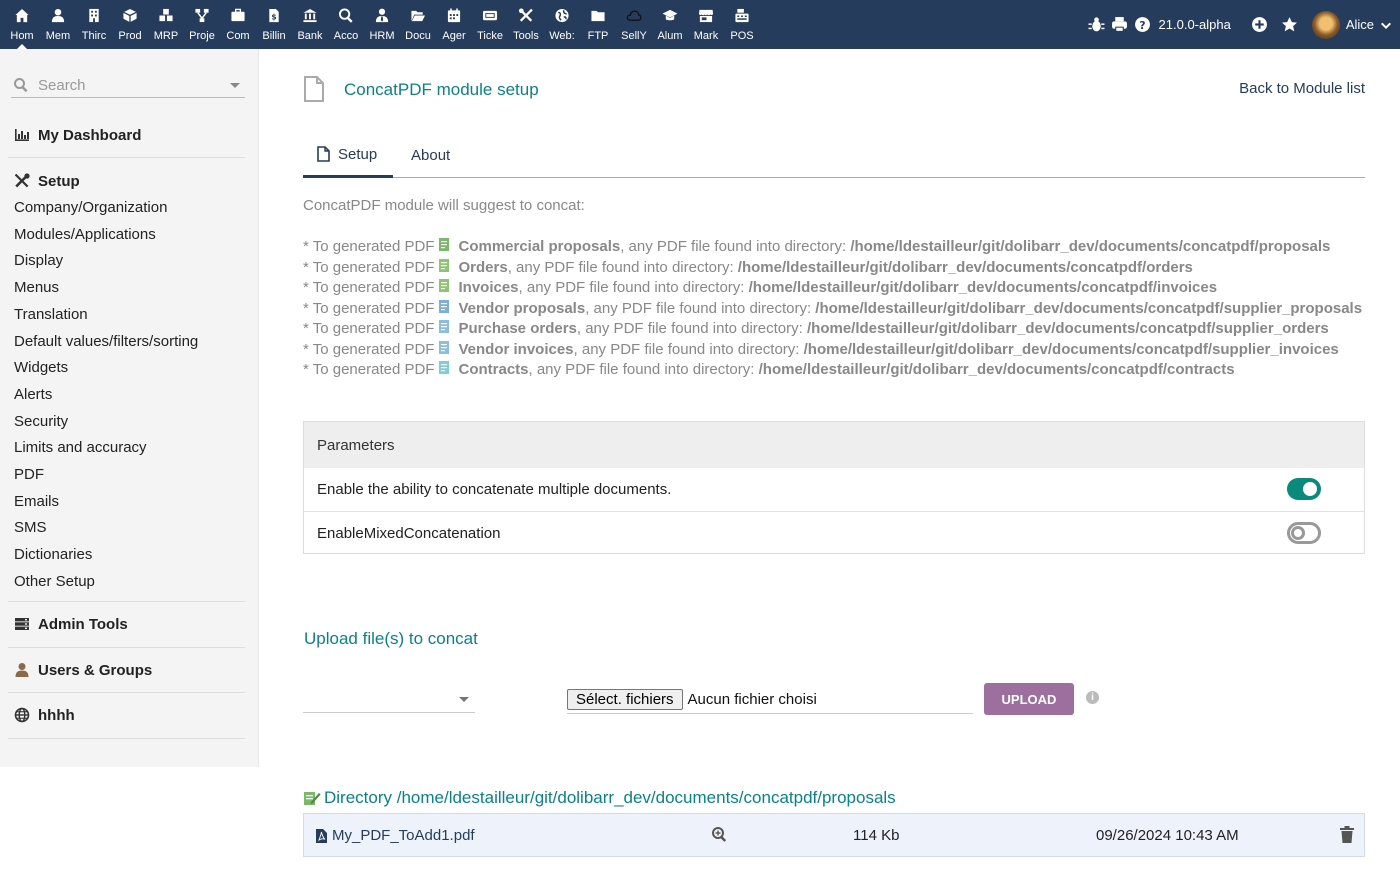  I want to click on sidebar-item-company-organization: Company/Organization, so click(90, 207).